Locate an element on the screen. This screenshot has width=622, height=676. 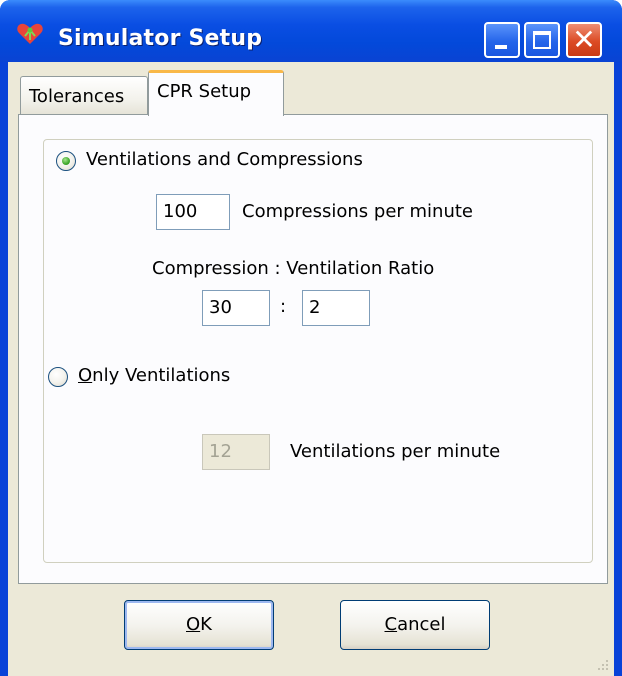
compression-ratio-input: 30 is located at coordinates (236, 308).